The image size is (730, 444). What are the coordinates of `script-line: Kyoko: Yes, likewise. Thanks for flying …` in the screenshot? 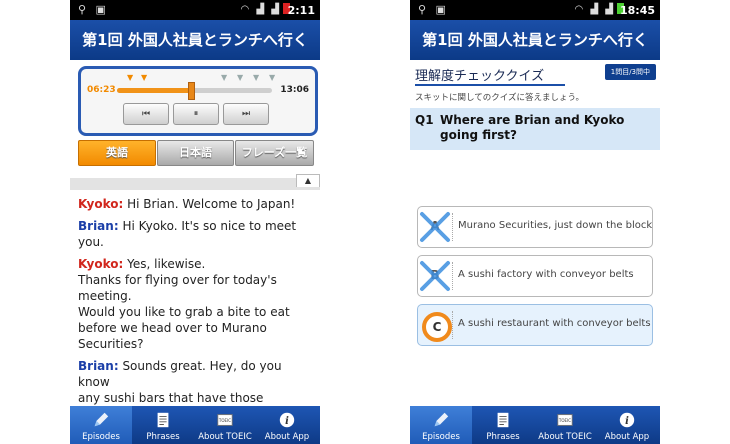 It's located at (195, 304).